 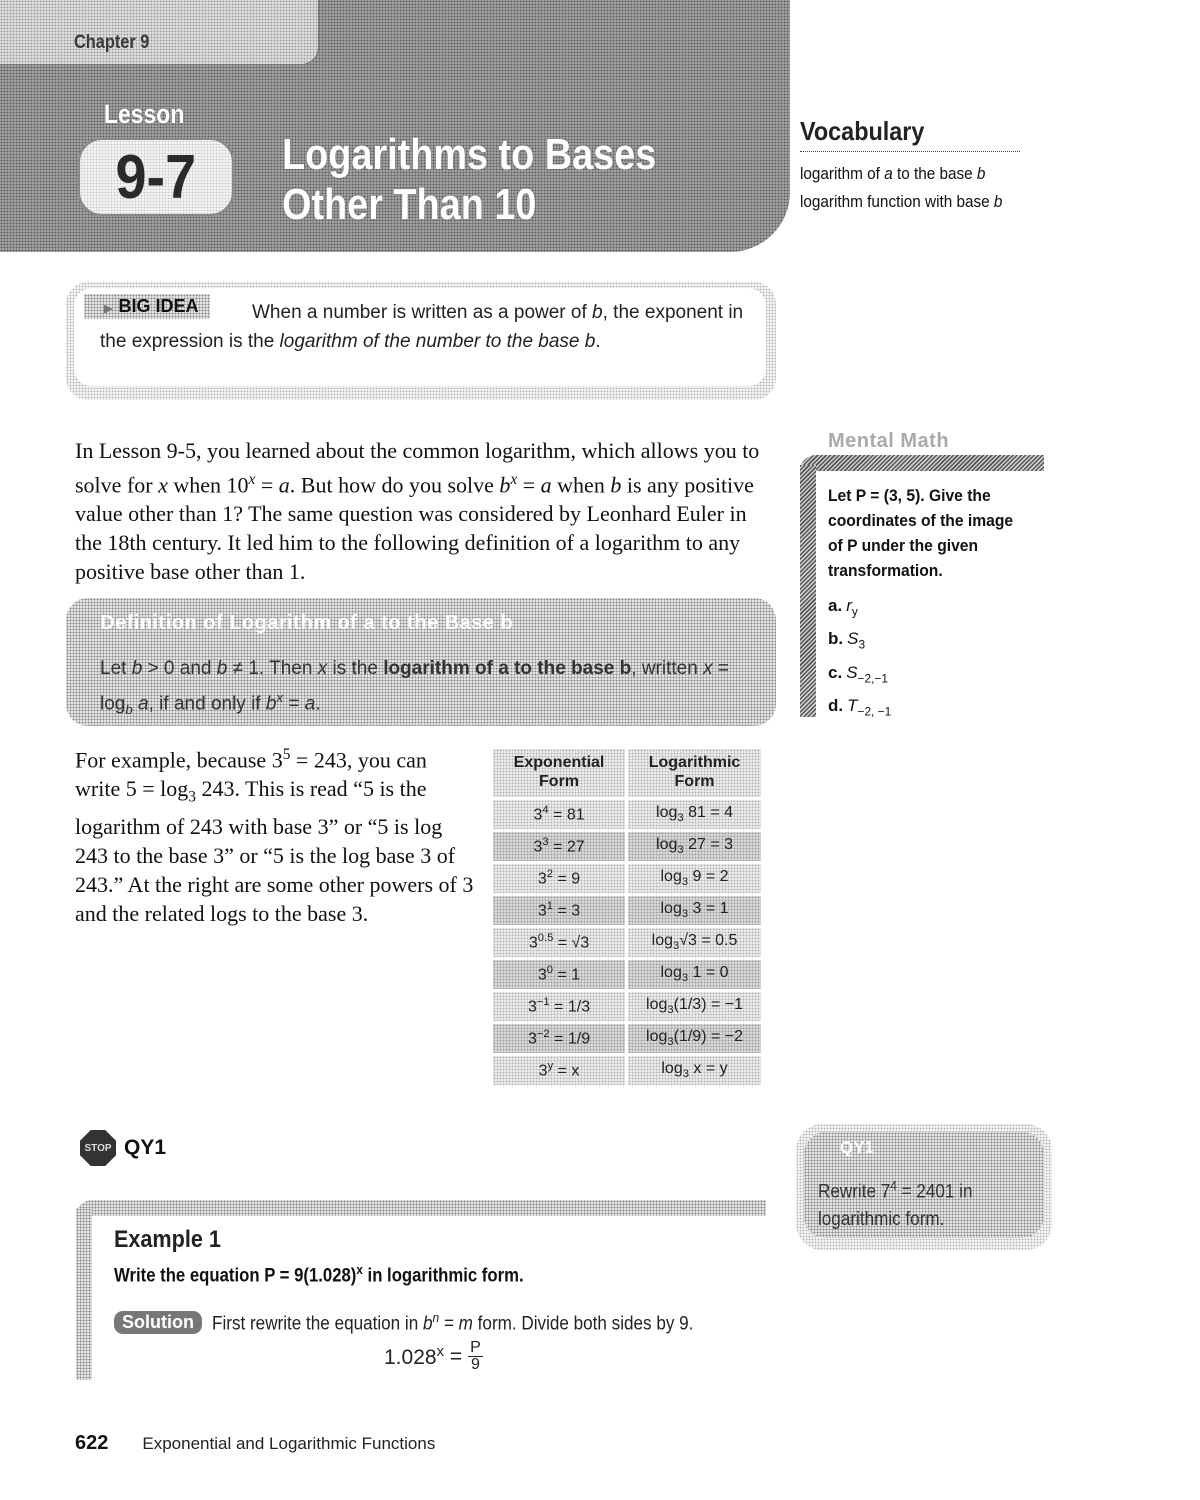 I want to click on term-text: to the base, so click(x=934, y=173).